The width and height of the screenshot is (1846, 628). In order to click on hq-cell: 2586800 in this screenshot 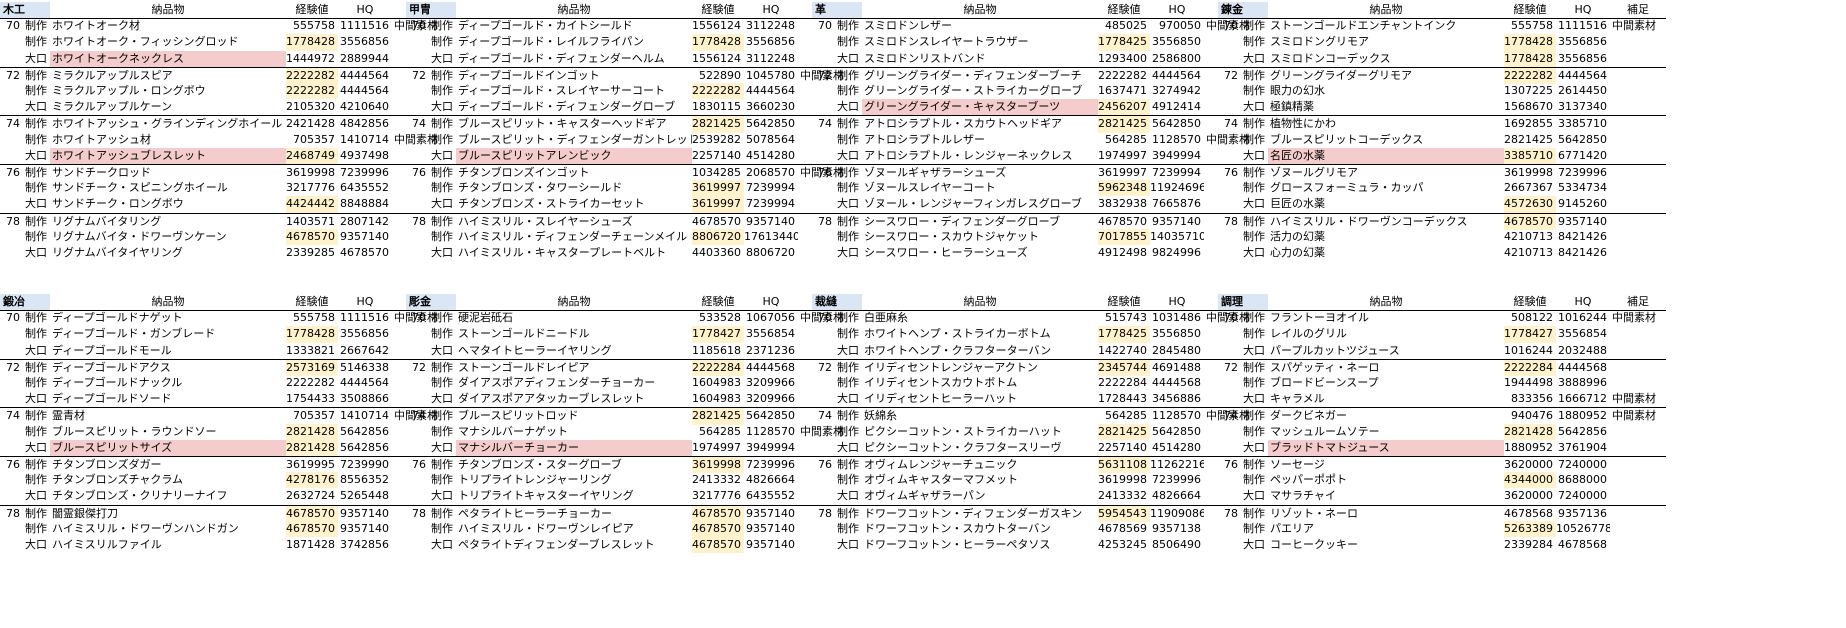, I will do `click(1176, 58)`.